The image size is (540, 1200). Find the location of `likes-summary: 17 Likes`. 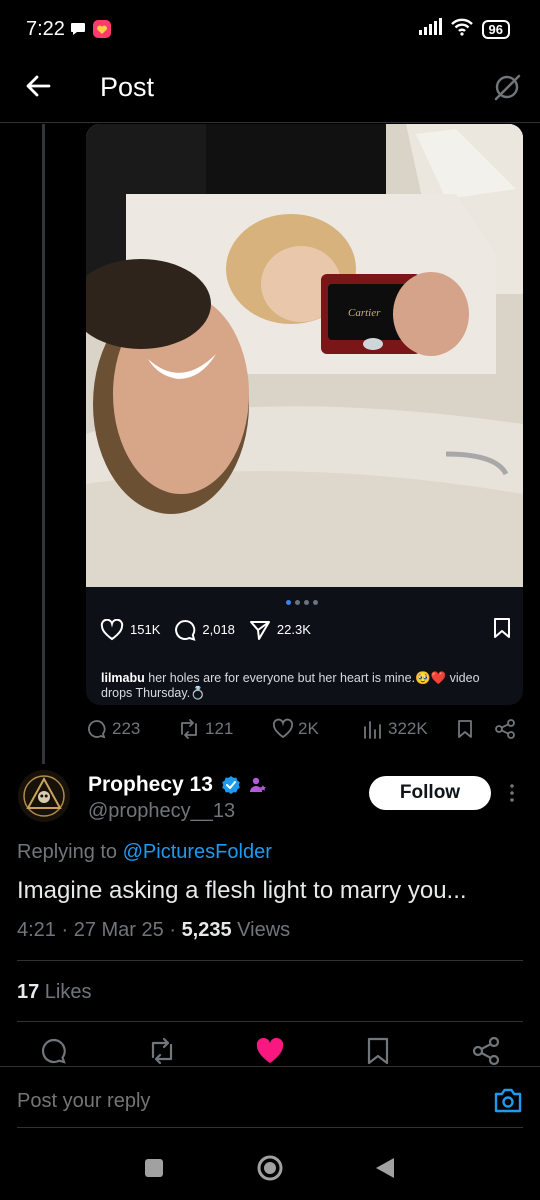

likes-summary: 17 Likes is located at coordinates (54, 992).